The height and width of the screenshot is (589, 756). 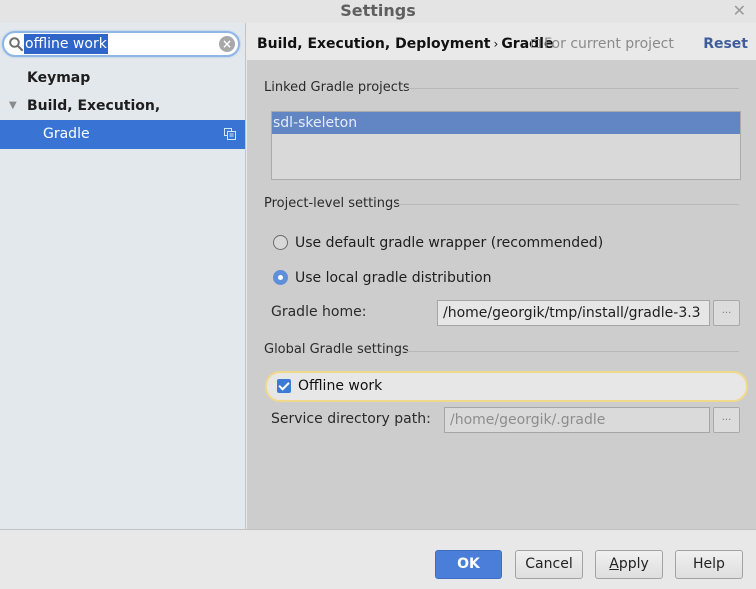 What do you see at coordinates (633, 564) in the screenshot?
I see `apply-label: pply` at bounding box center [633, 564].